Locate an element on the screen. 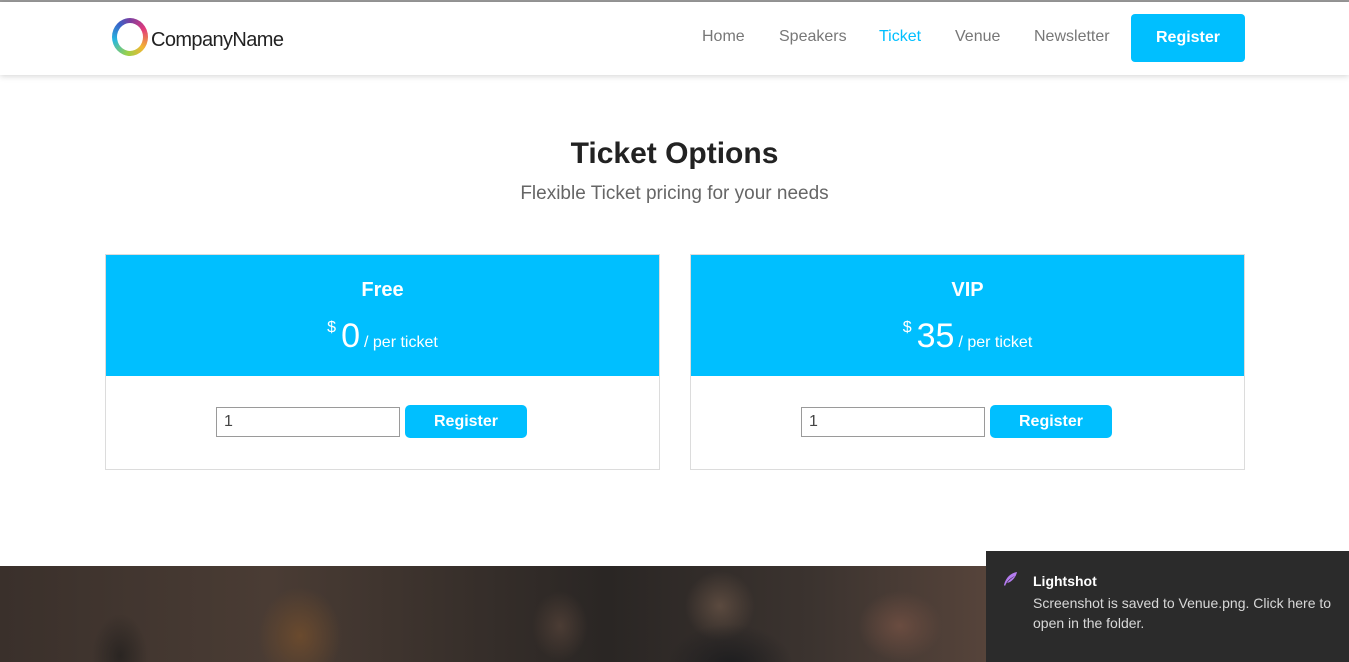  ticket-price: $0/ per ticket is located at coordinates (382, 336).